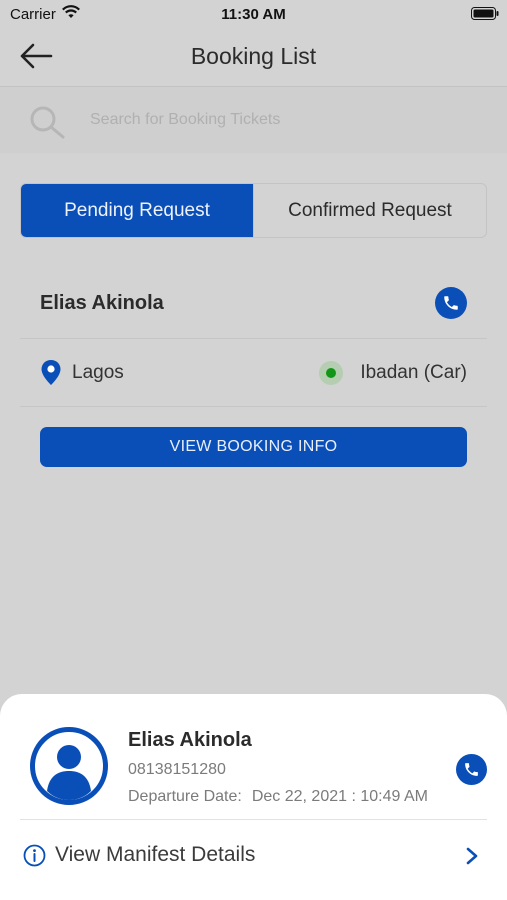 This screenshot has width=507, height=900. I want to click on page-title: Booking List, so click(253, 56).